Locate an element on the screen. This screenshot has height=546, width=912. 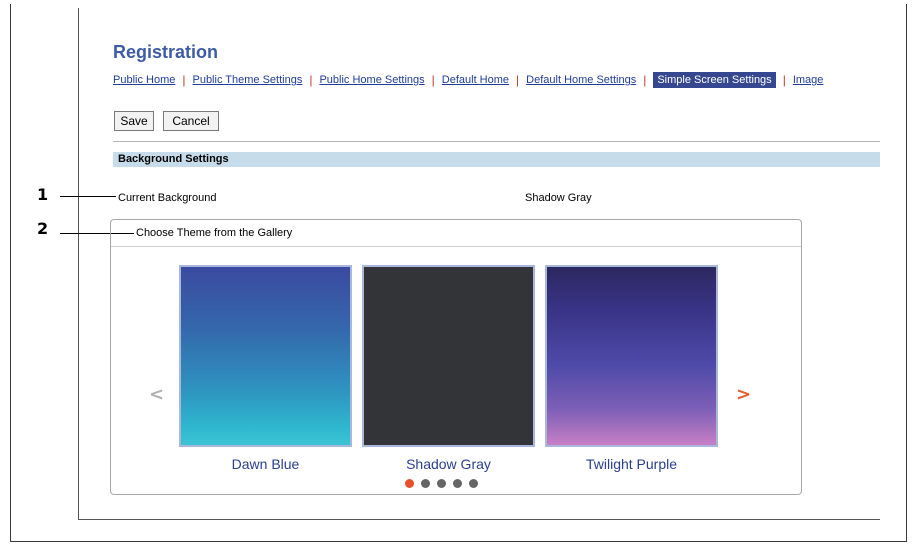
current-background-label: Current Background is located at coordinates (167, 198).